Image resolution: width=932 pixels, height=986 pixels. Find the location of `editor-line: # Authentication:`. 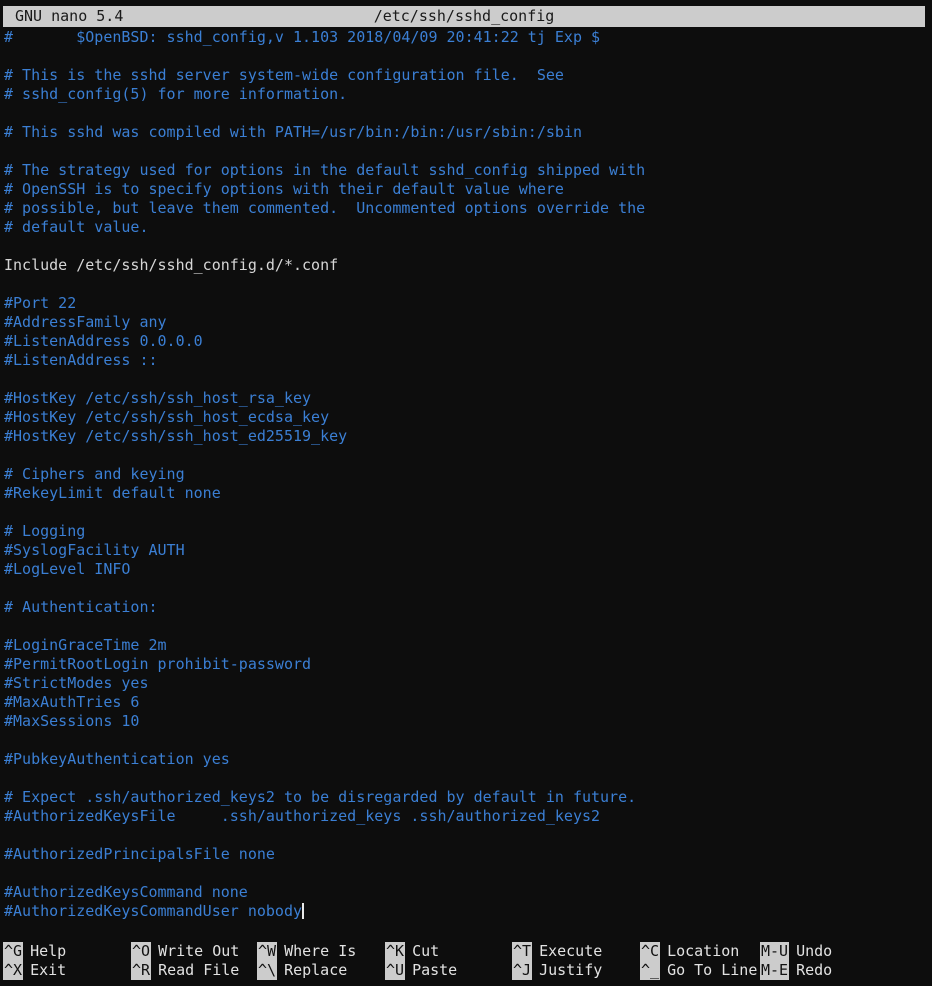

editor-line: # Authentication: is located at coordinates (468, 607).